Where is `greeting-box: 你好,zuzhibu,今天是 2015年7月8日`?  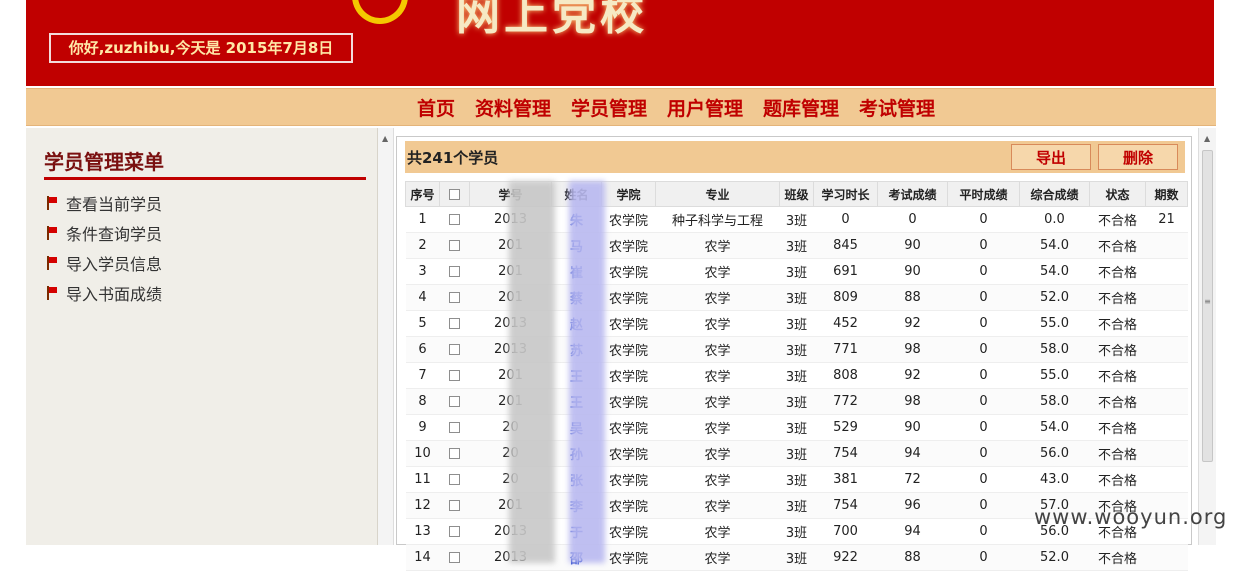
greeting-box: 你好,zuzhibu,今天是 2015年7月8日 is located at coordinates (201, 48).